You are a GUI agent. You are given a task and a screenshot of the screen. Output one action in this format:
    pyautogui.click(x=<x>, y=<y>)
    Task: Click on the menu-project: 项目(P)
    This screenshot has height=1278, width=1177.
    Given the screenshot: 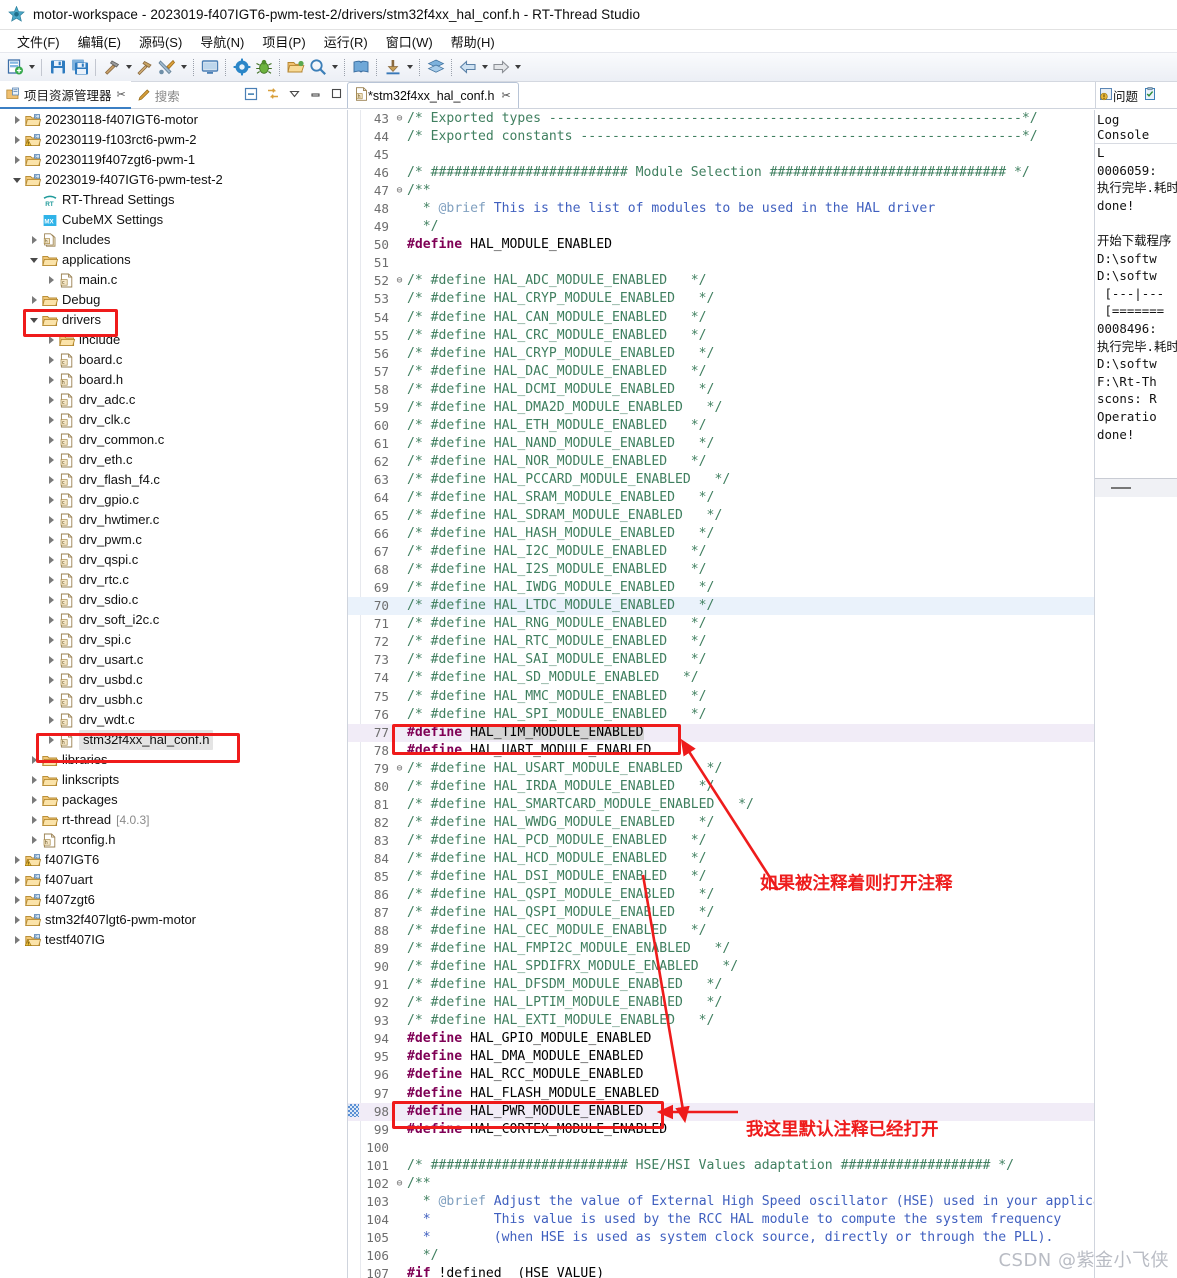 What is the action you would take?
    pyautogui.click(x=283, y=41)
    